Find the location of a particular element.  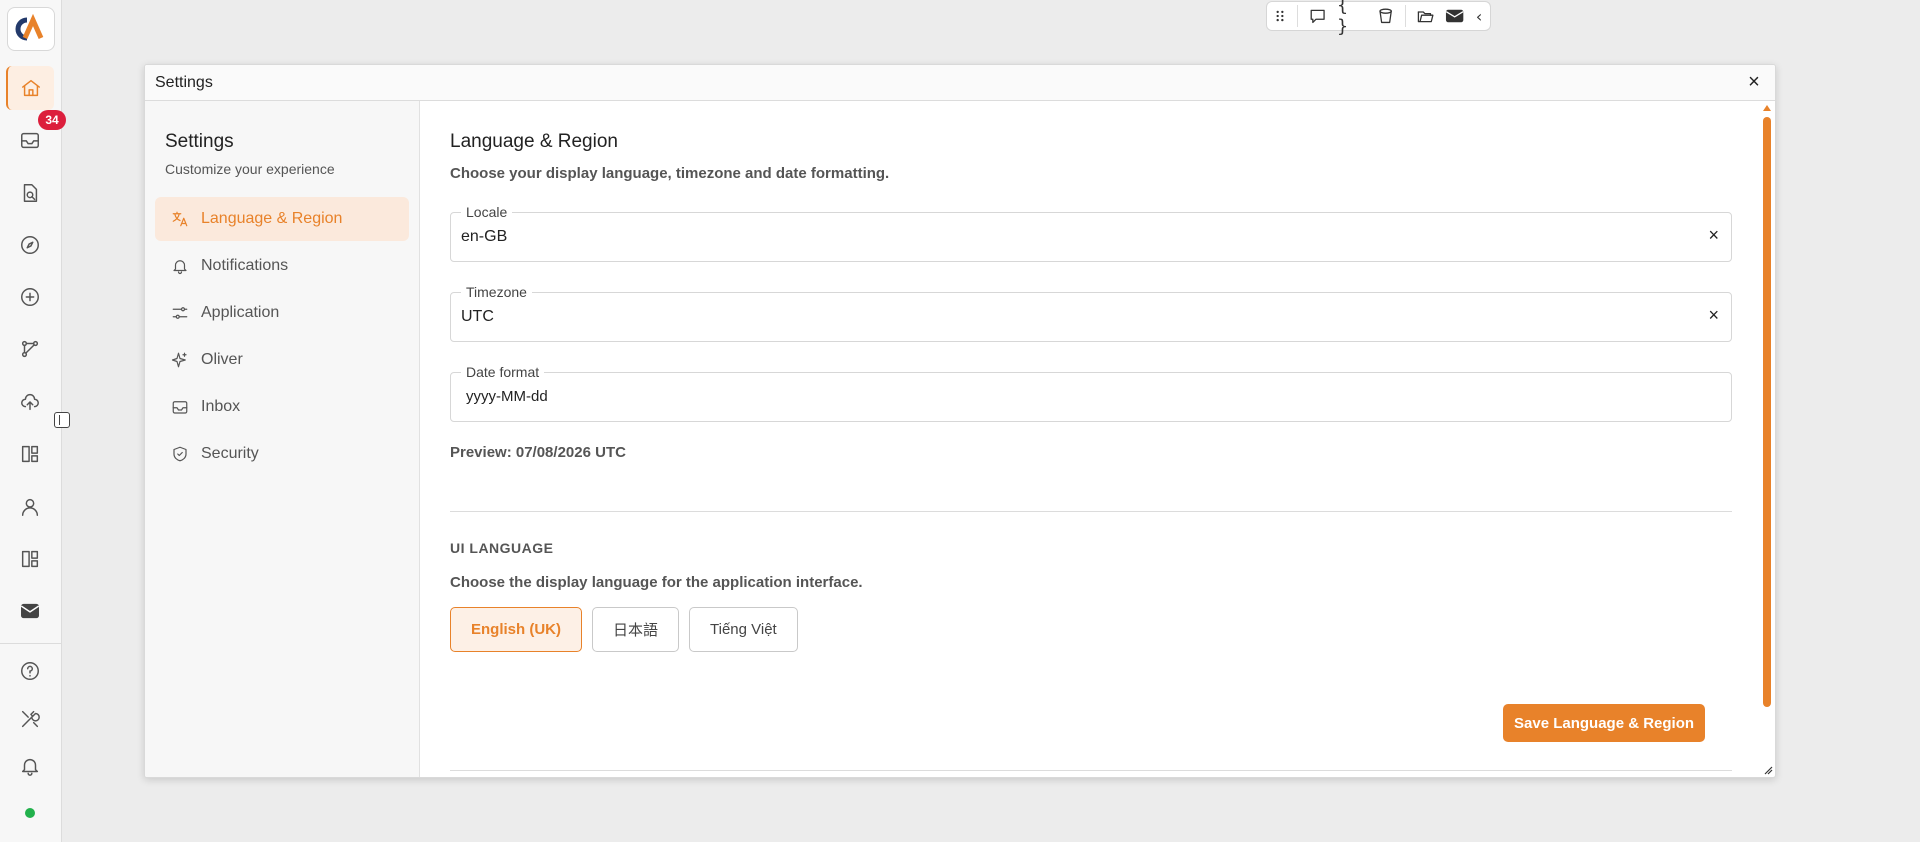

modal-title: Settings is located at coordinates (184, 82).